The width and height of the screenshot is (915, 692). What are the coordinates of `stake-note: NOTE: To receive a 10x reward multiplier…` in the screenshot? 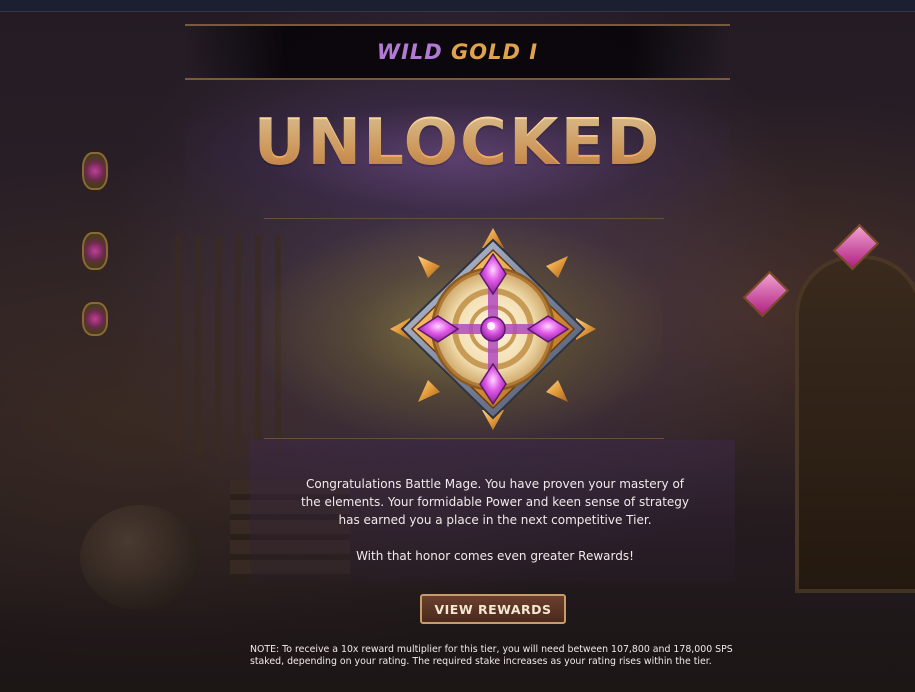 It's located at (491, 655).